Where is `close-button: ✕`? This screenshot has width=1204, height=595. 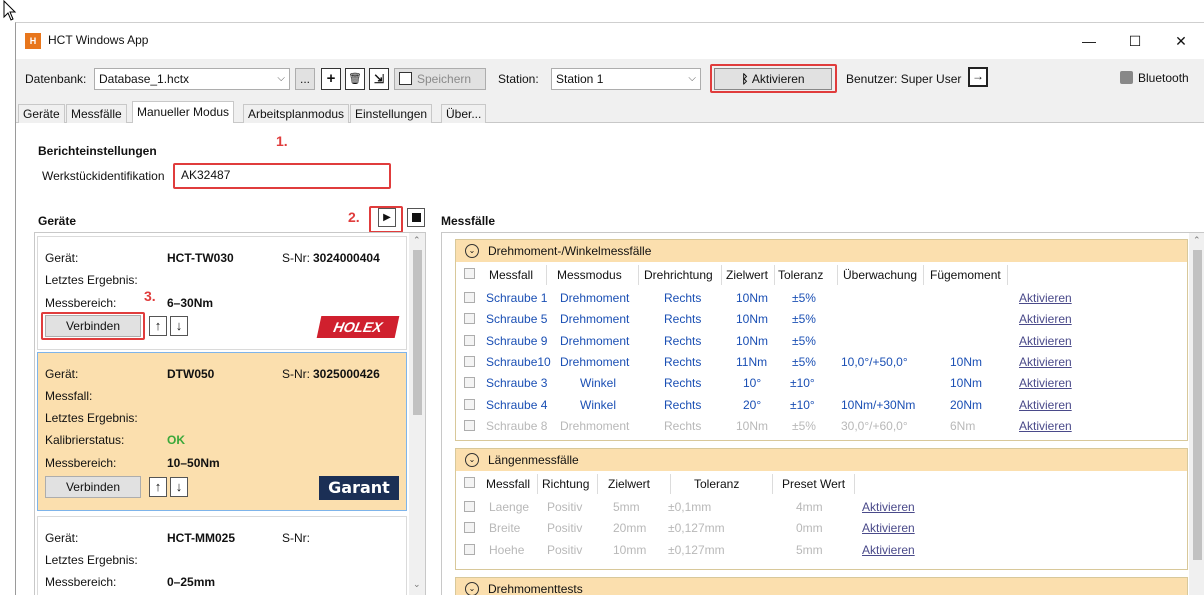
close-button: ✕ is located at coordinates (1181, 41).